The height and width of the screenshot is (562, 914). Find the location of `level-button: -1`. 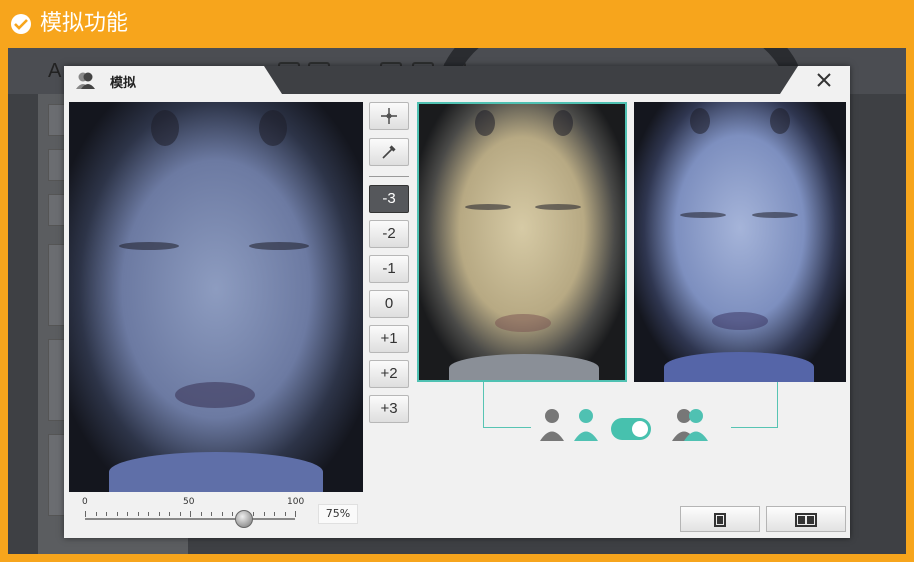

level-button: -1 is located at coordinates (389, 269).